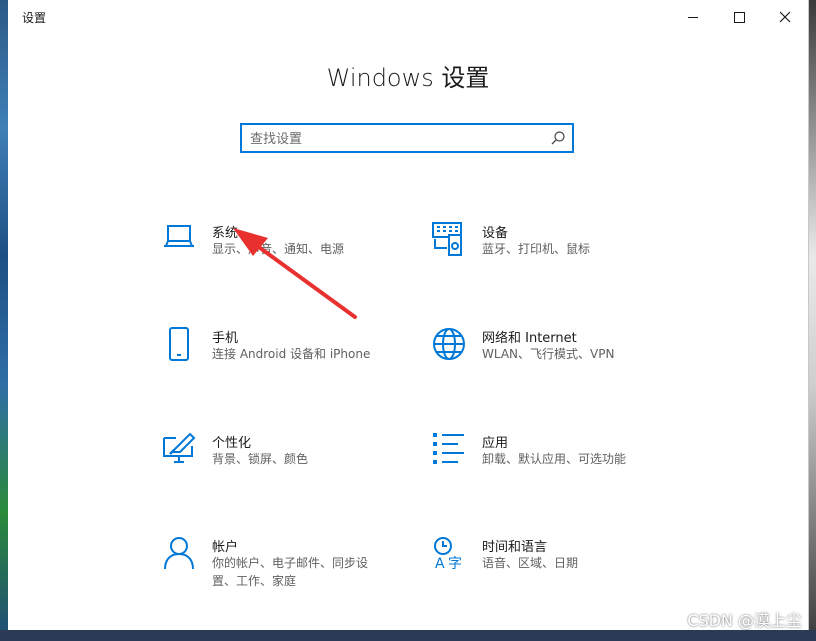  I want to click on globe-icon, so click(449, 344).